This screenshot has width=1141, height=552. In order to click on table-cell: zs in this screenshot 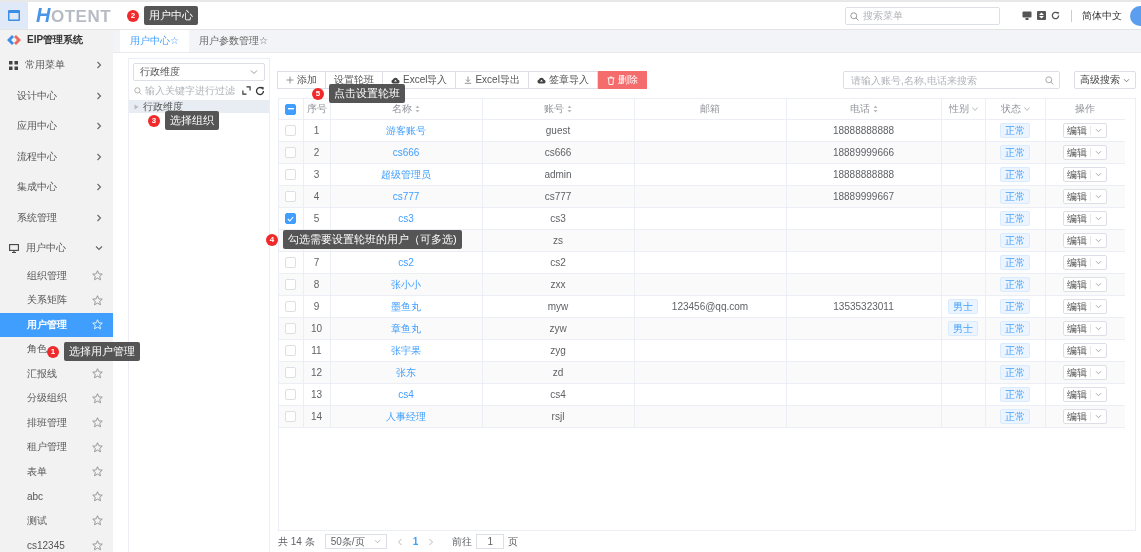, I will do `click(558, 240)`.